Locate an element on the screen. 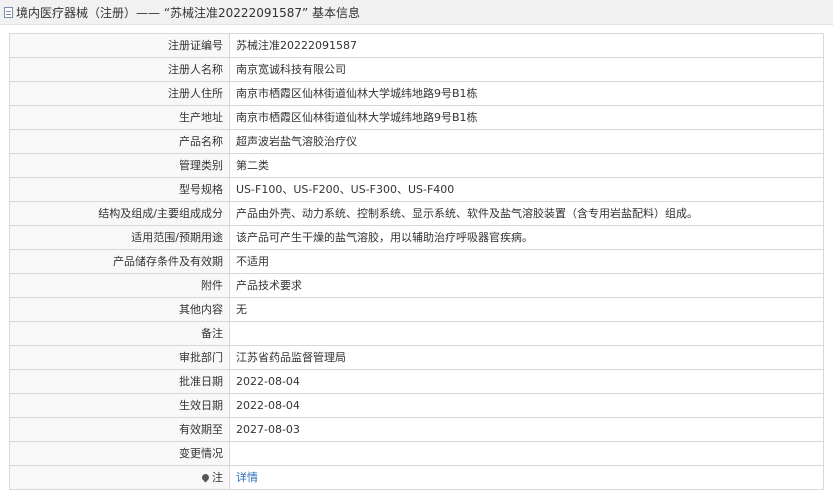 The image size is (833, 502). row-label: 生效日期 is located at coordinates (119, 405).